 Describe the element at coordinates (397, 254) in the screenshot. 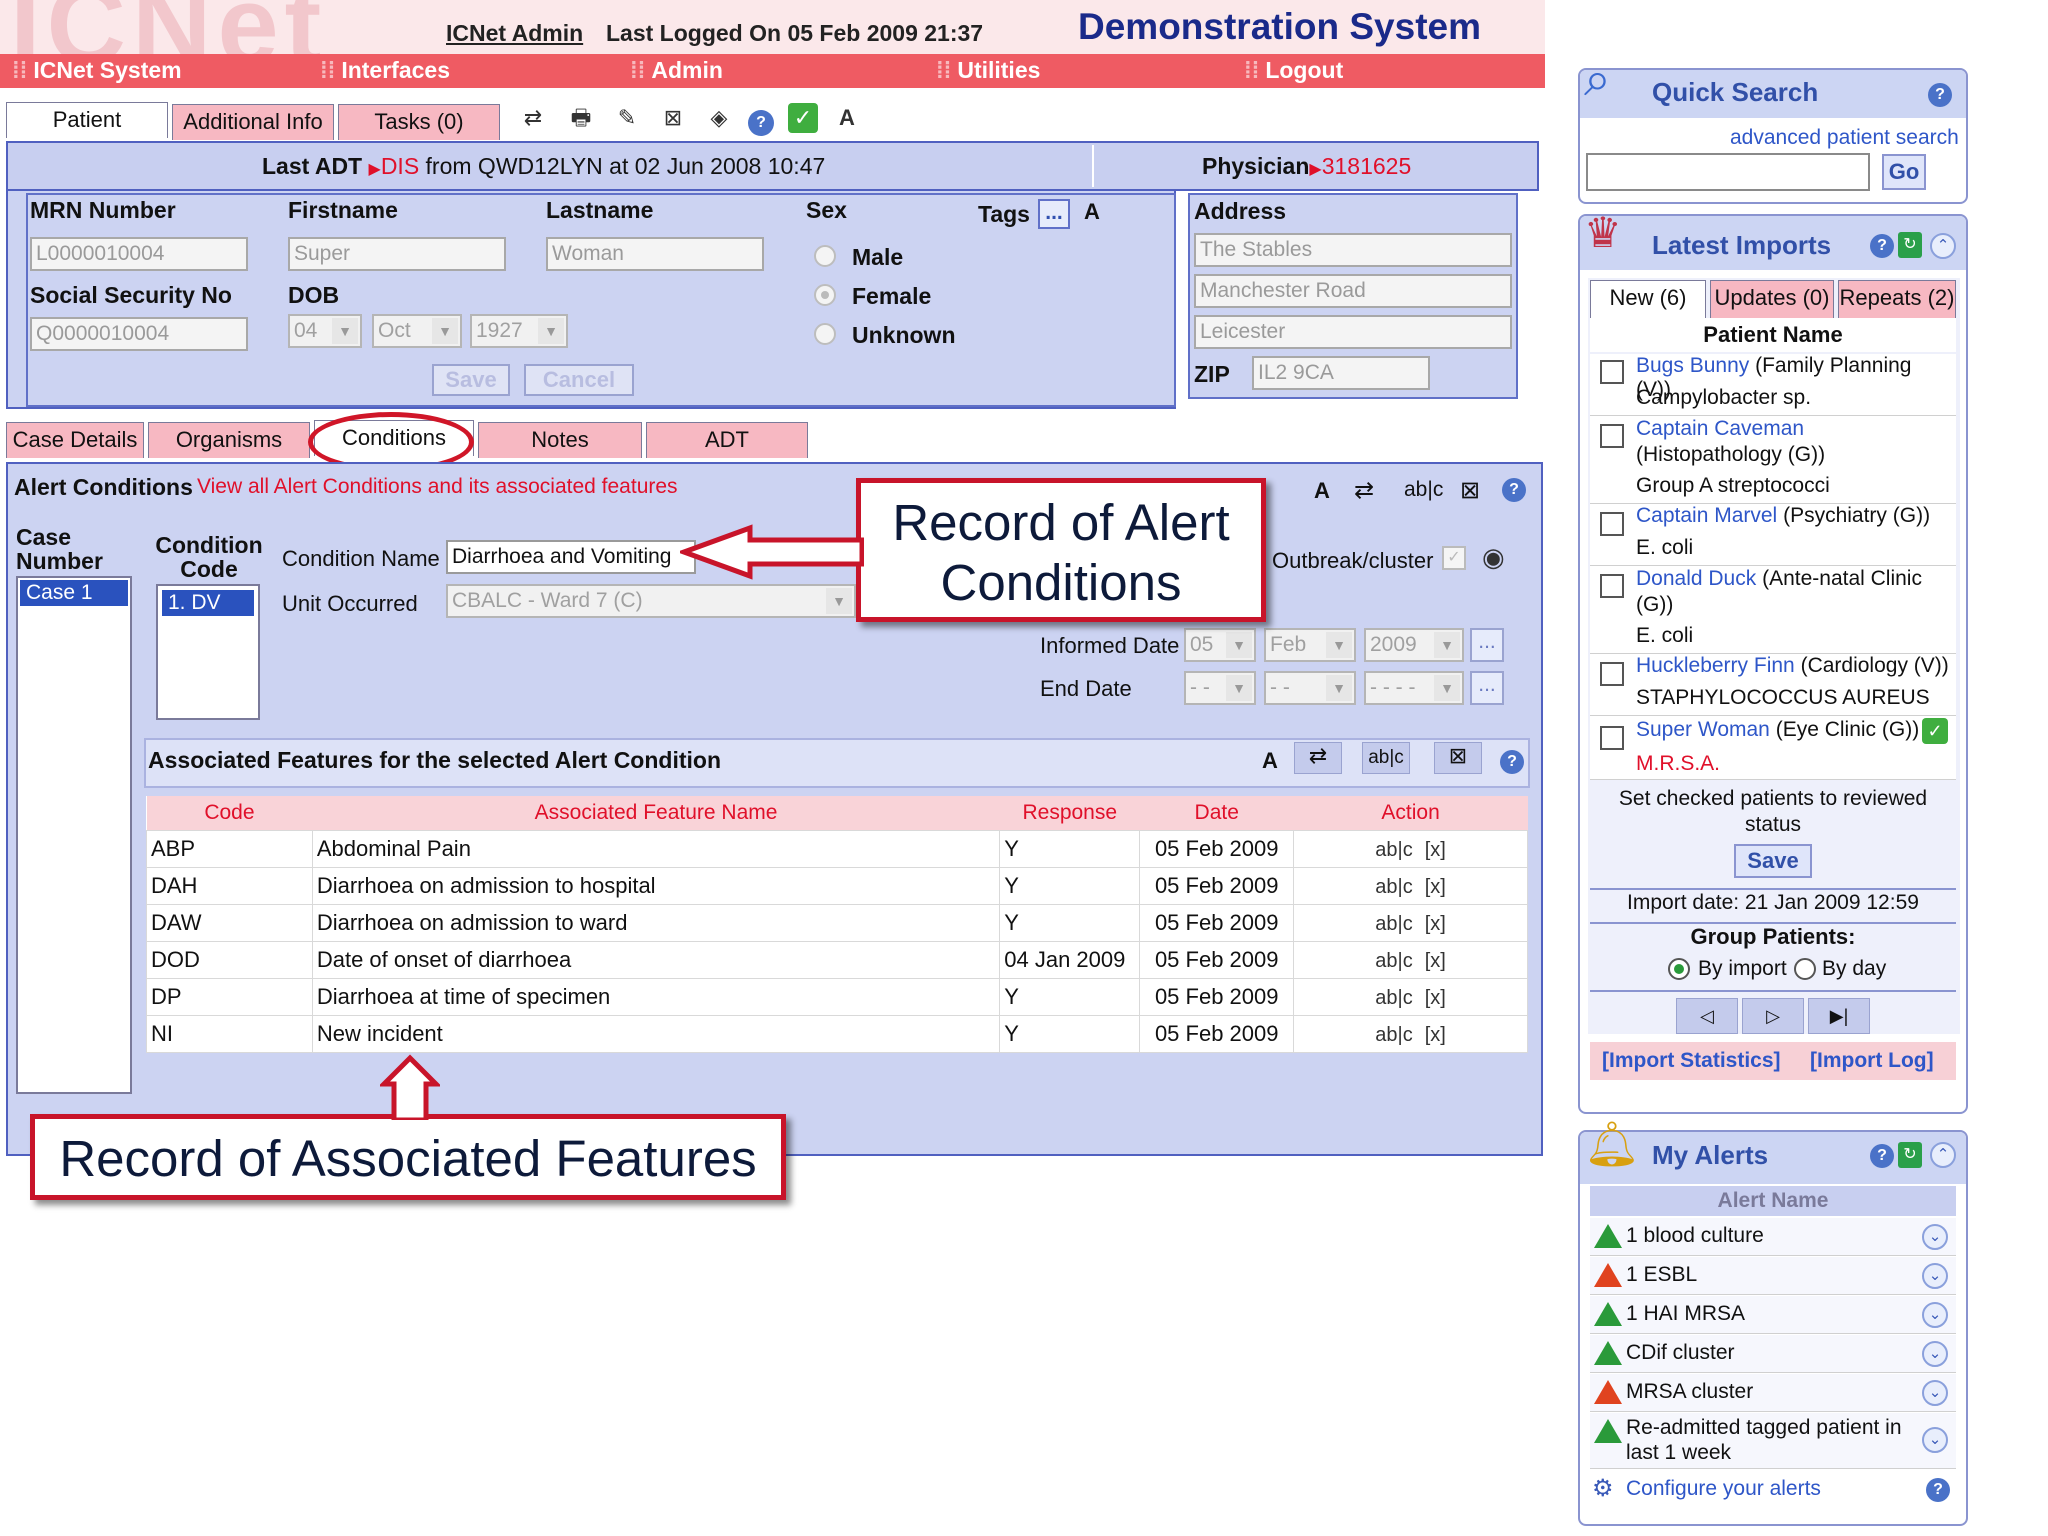

I see `firstname-field: Super` at that location.